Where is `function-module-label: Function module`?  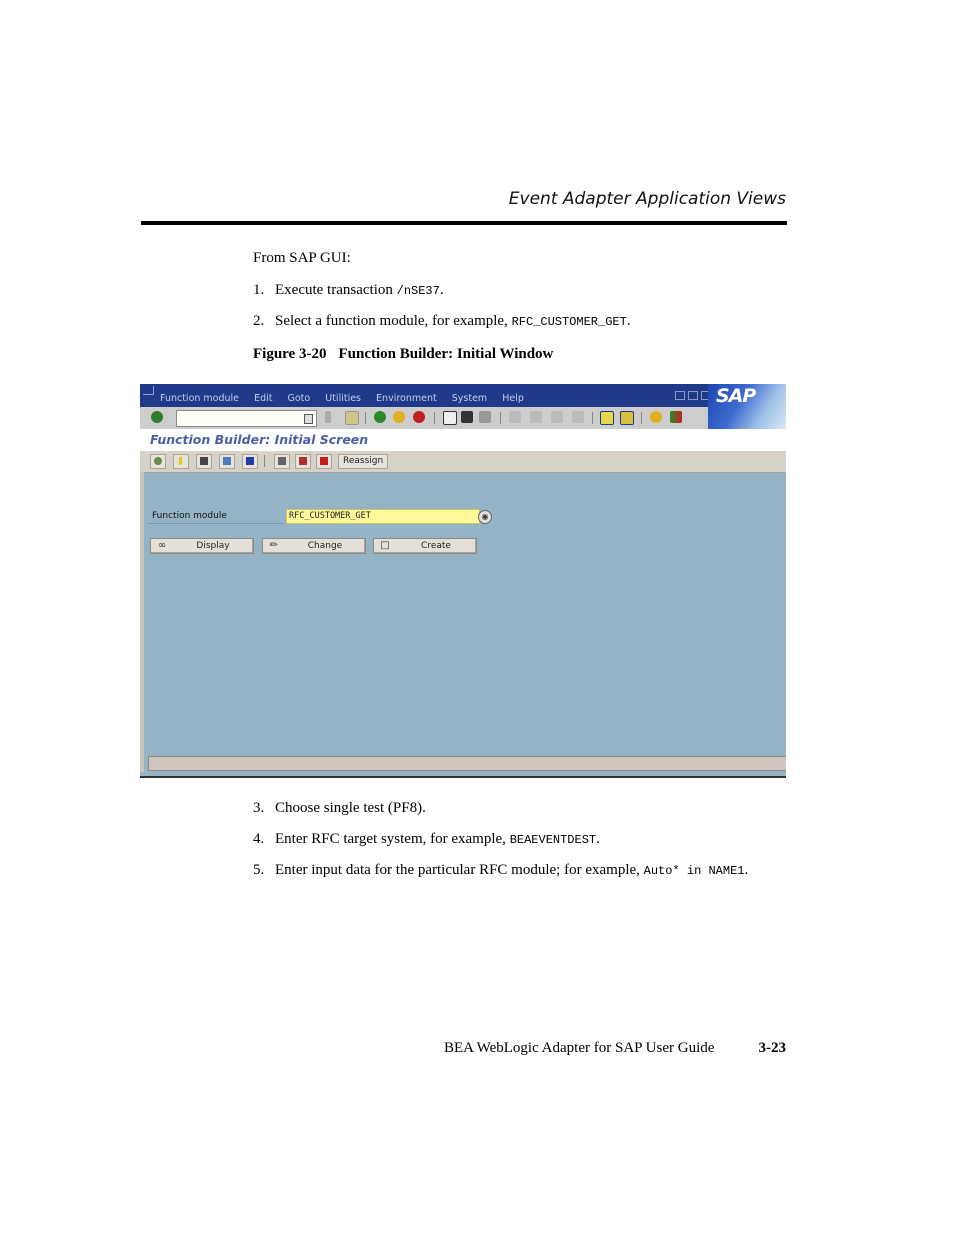 function-module-label: Function module is located at coordinates (189, 516).